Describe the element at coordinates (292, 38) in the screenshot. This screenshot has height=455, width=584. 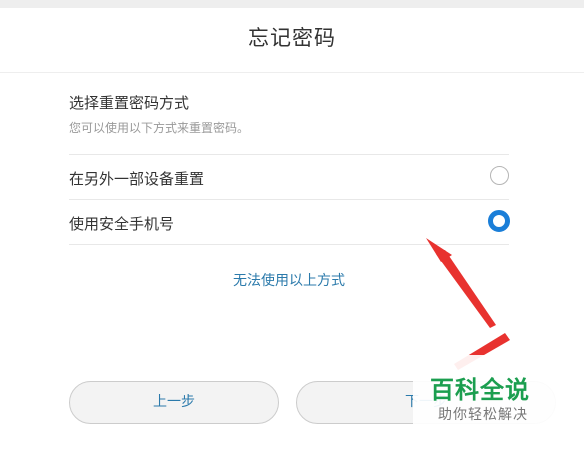
I see `dialog-title: 忘记密码` at that location.